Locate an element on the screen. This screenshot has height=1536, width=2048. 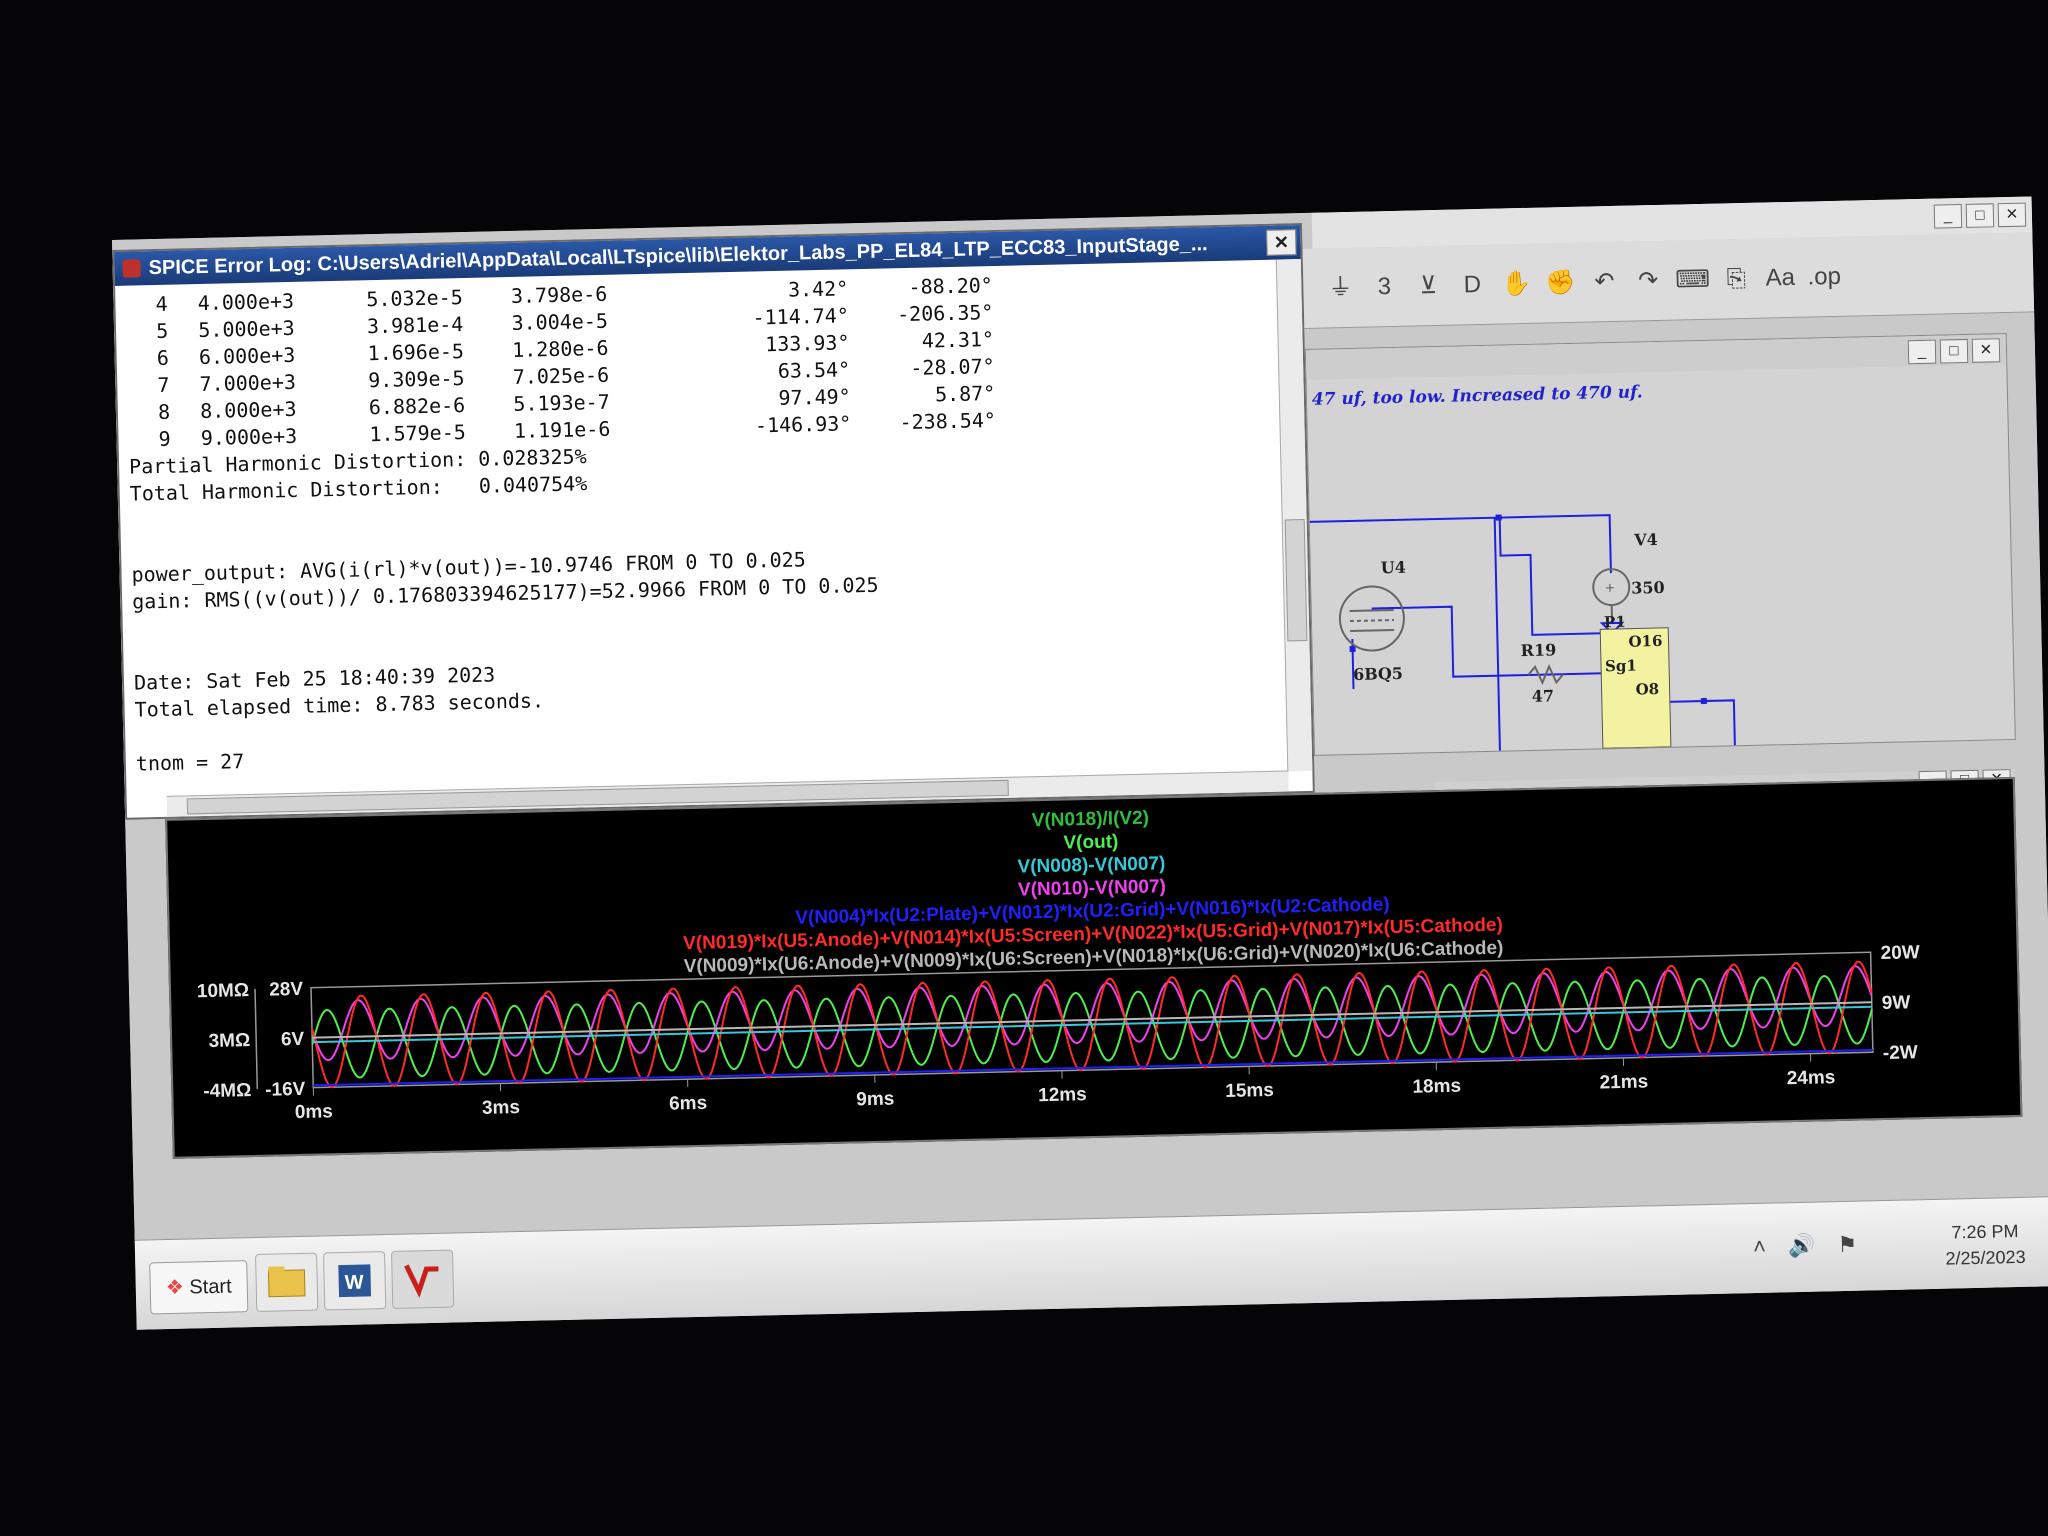
system-tray-icons: ˄ 🔊 ⚑ is located at coordinates (1809, 1245).